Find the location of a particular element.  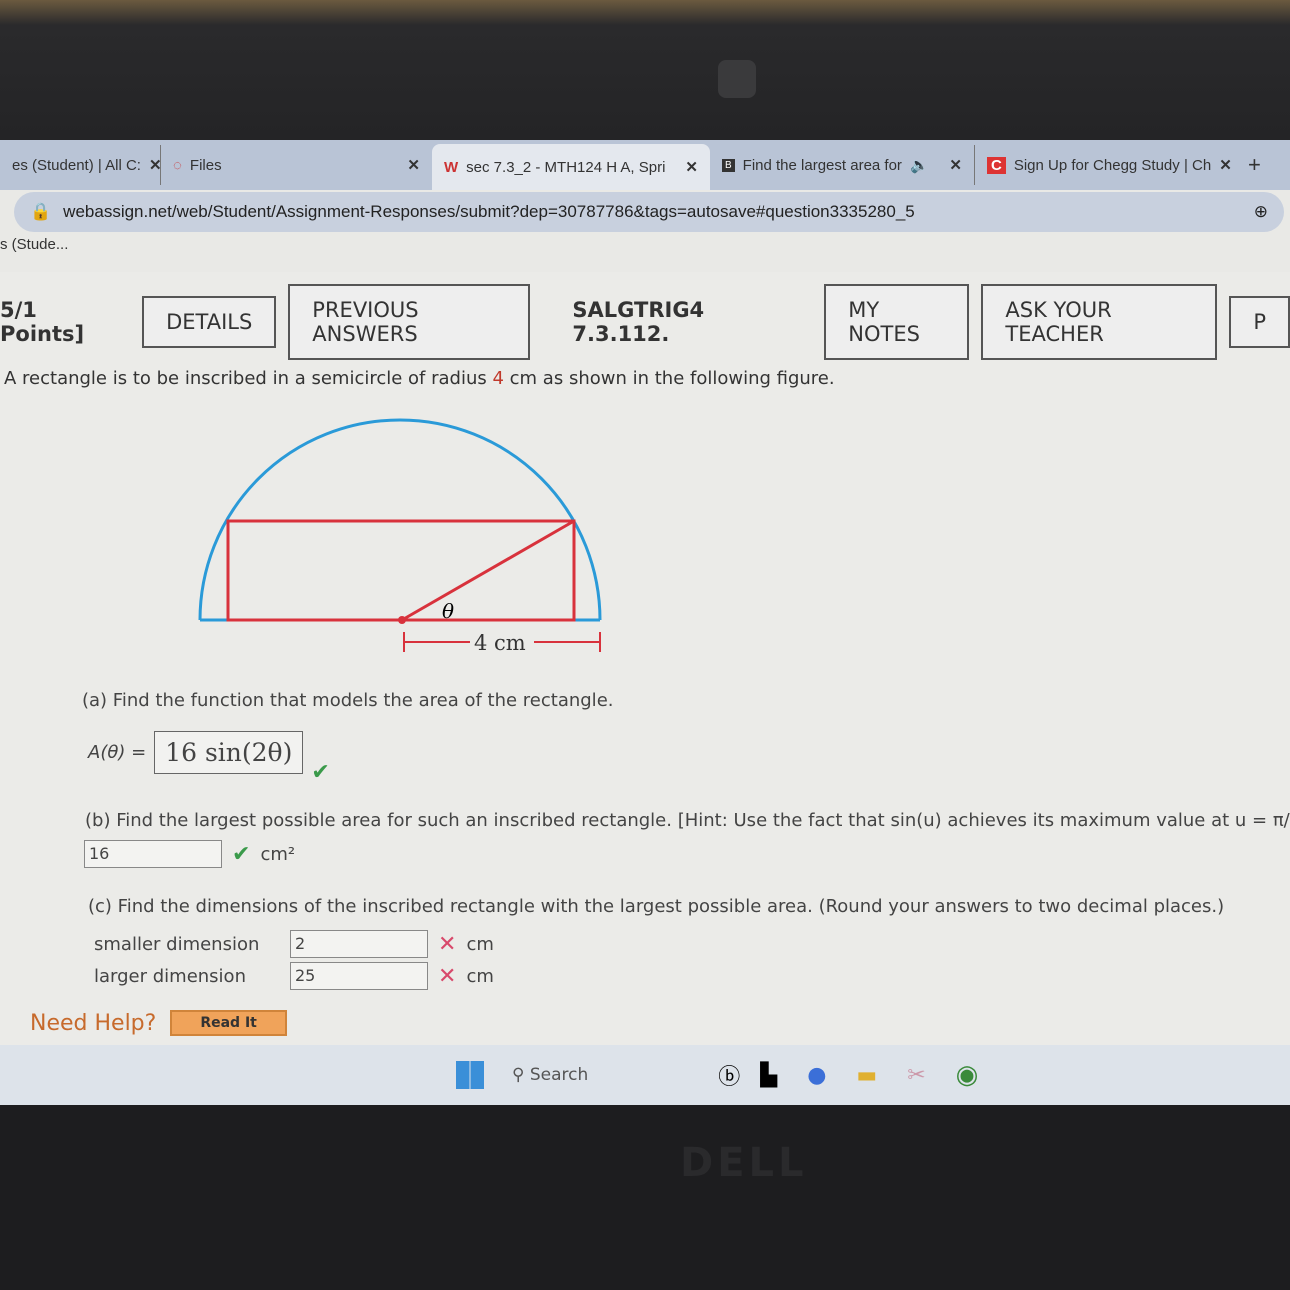

part-a-answer: 16 sin(2θ) is located at coordinates (229, 752).